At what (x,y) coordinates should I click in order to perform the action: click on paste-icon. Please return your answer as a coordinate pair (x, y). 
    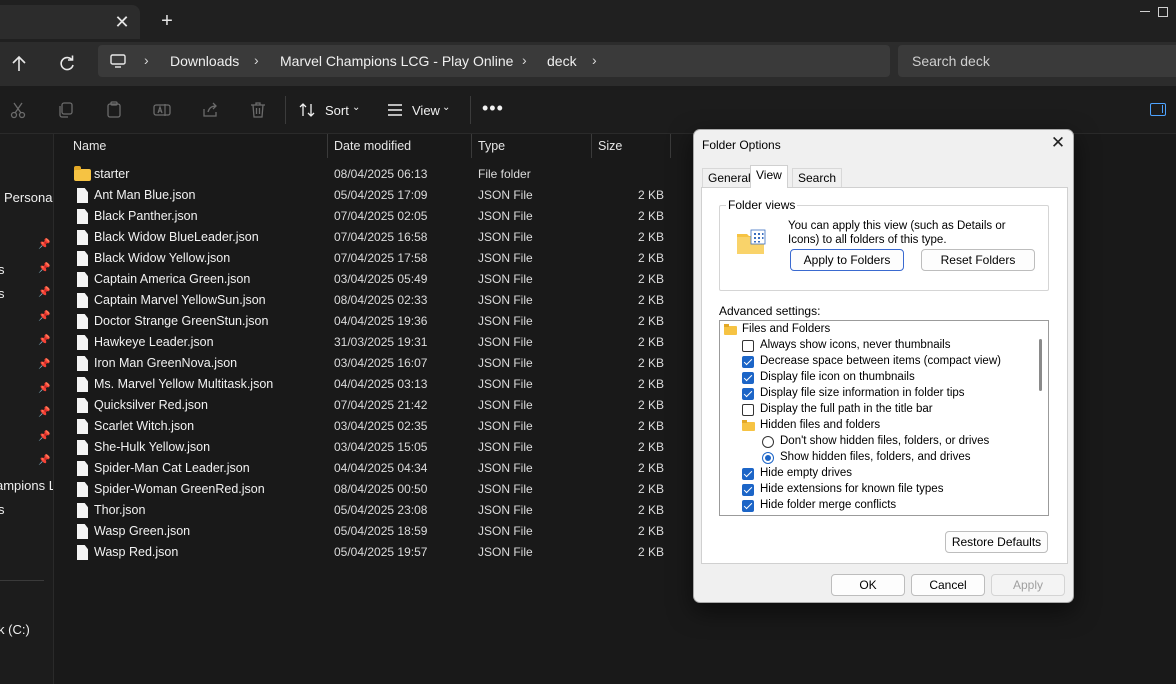
    Looking at the image, I should click on (114, 110).